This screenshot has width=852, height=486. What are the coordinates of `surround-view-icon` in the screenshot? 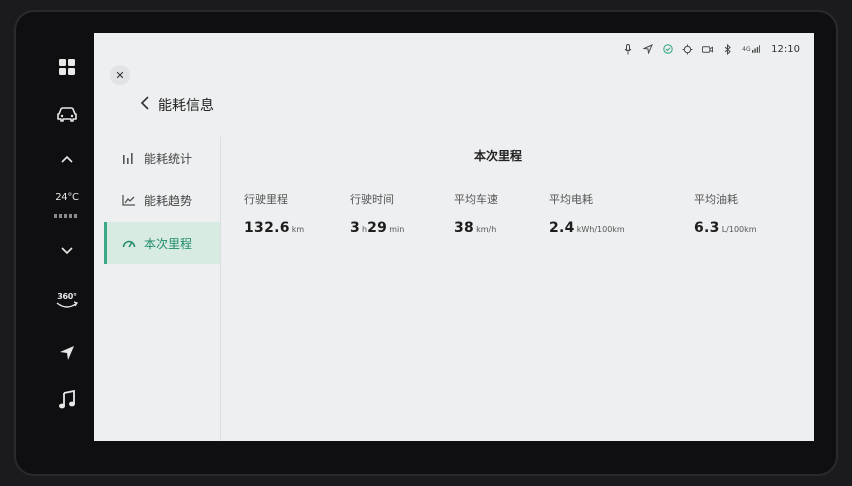 It's located at (67, 304).